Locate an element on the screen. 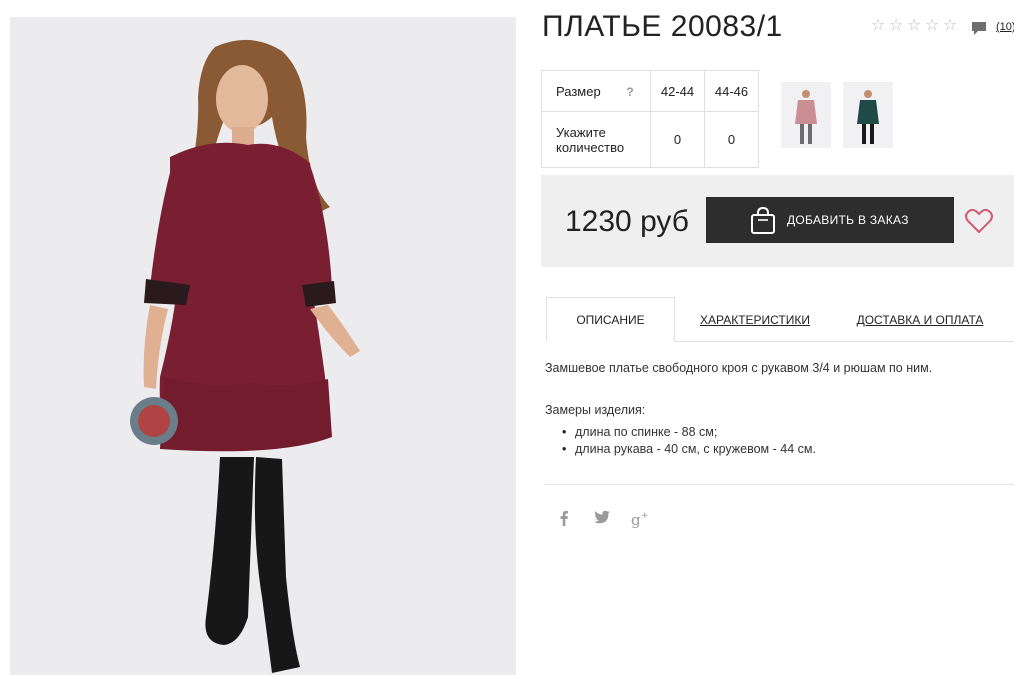 The height and width of the screenshot is (675, 1014). size-option: 42-44 is located at coordinates (677, 91).